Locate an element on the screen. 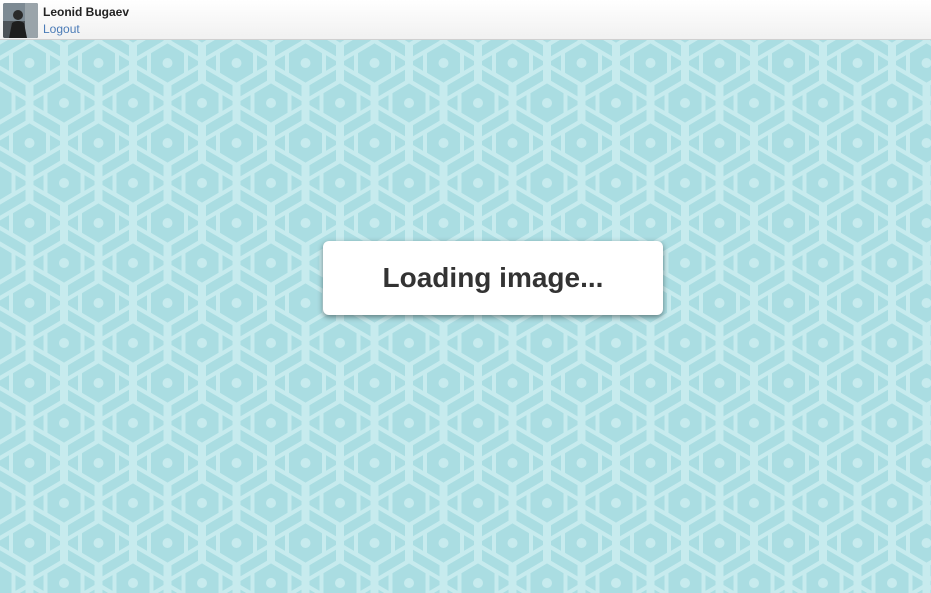  user-avatar is located at coordinates (20, 20).